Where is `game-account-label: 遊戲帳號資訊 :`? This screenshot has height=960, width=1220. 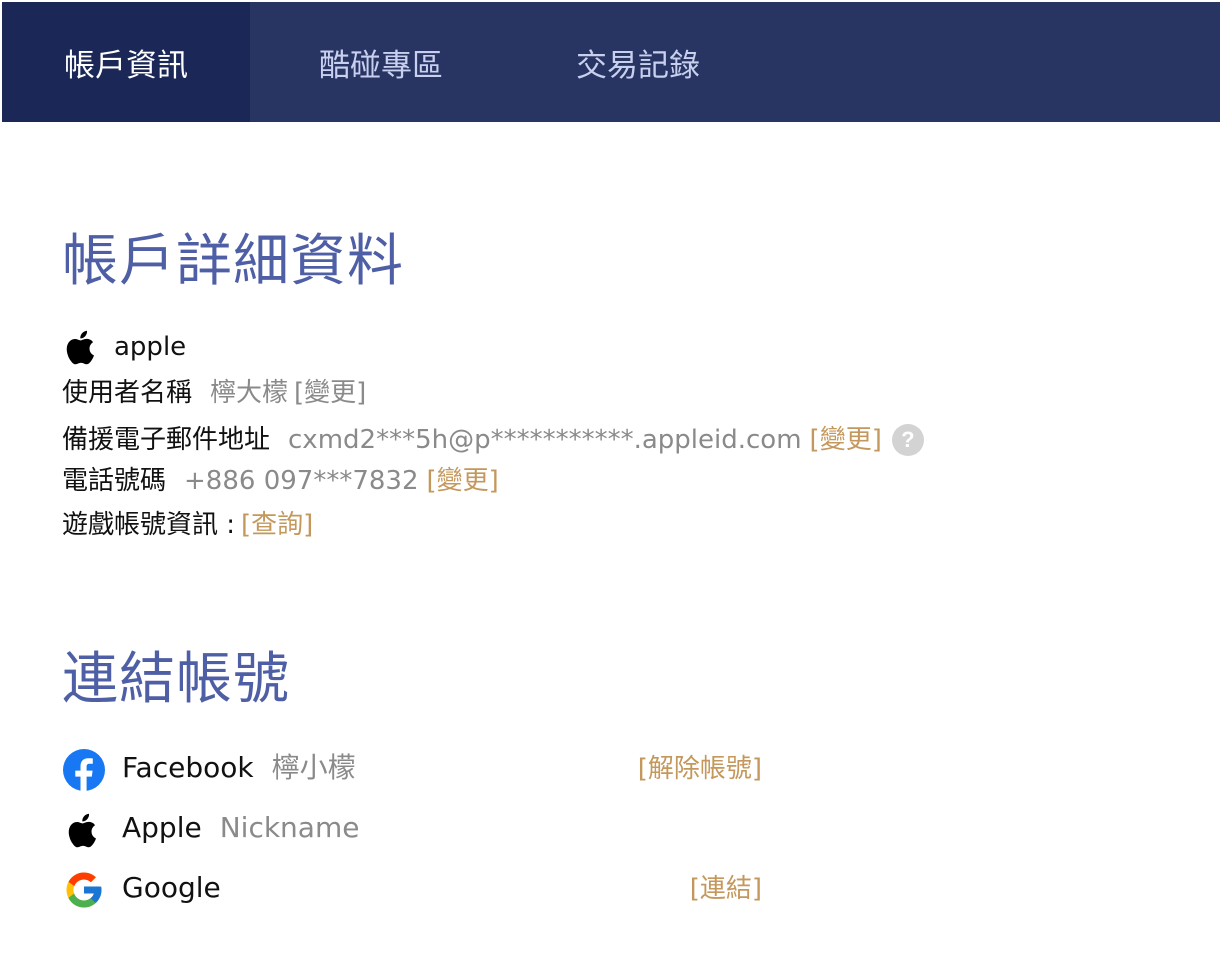 game-account-label: 遊戲帳號資訊 : is located at coordinates (149, 525).